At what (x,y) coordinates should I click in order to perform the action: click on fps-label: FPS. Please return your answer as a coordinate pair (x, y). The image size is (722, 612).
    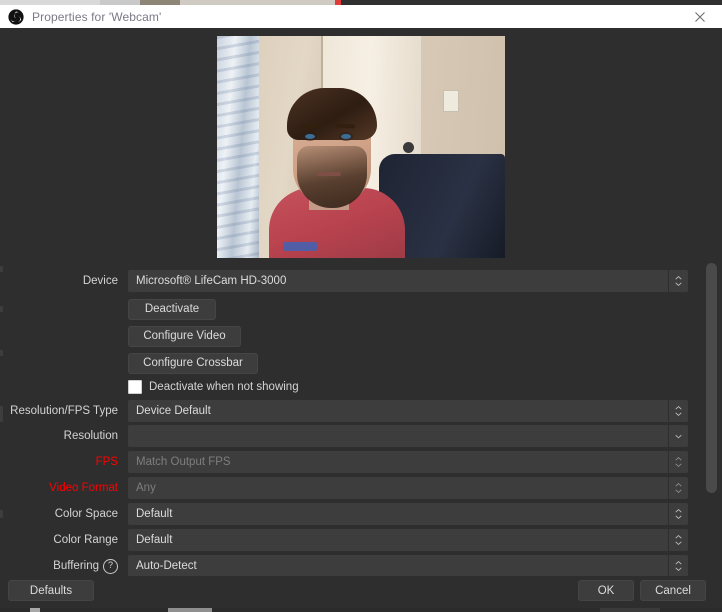
    Looking at the image, I should click on (106, 462).